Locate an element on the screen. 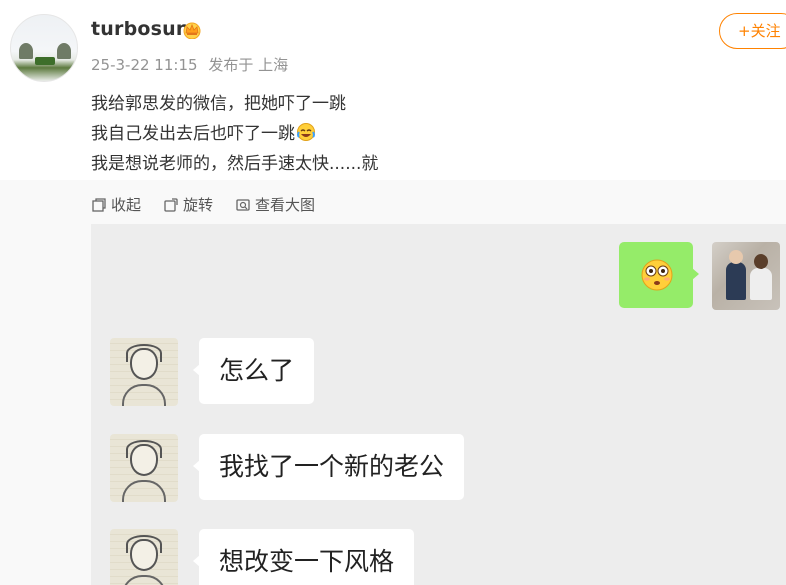  post-source: 发布于 上海 is located at coordinates (248, 65).